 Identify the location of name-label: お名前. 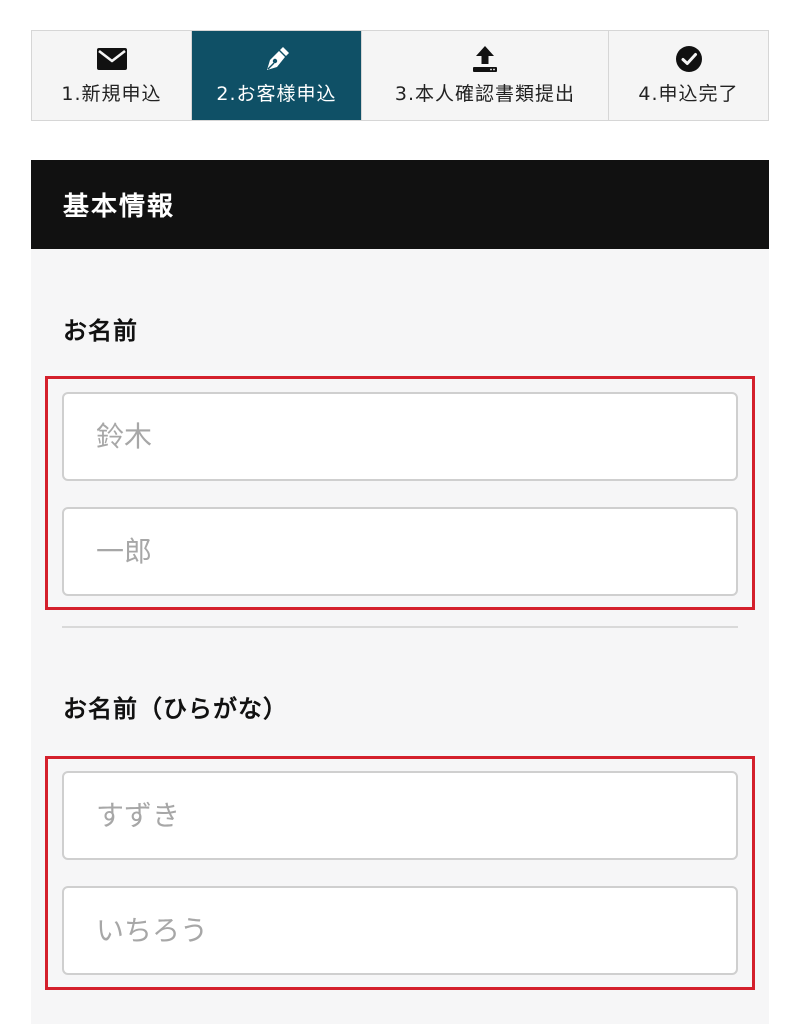
(100, 331).